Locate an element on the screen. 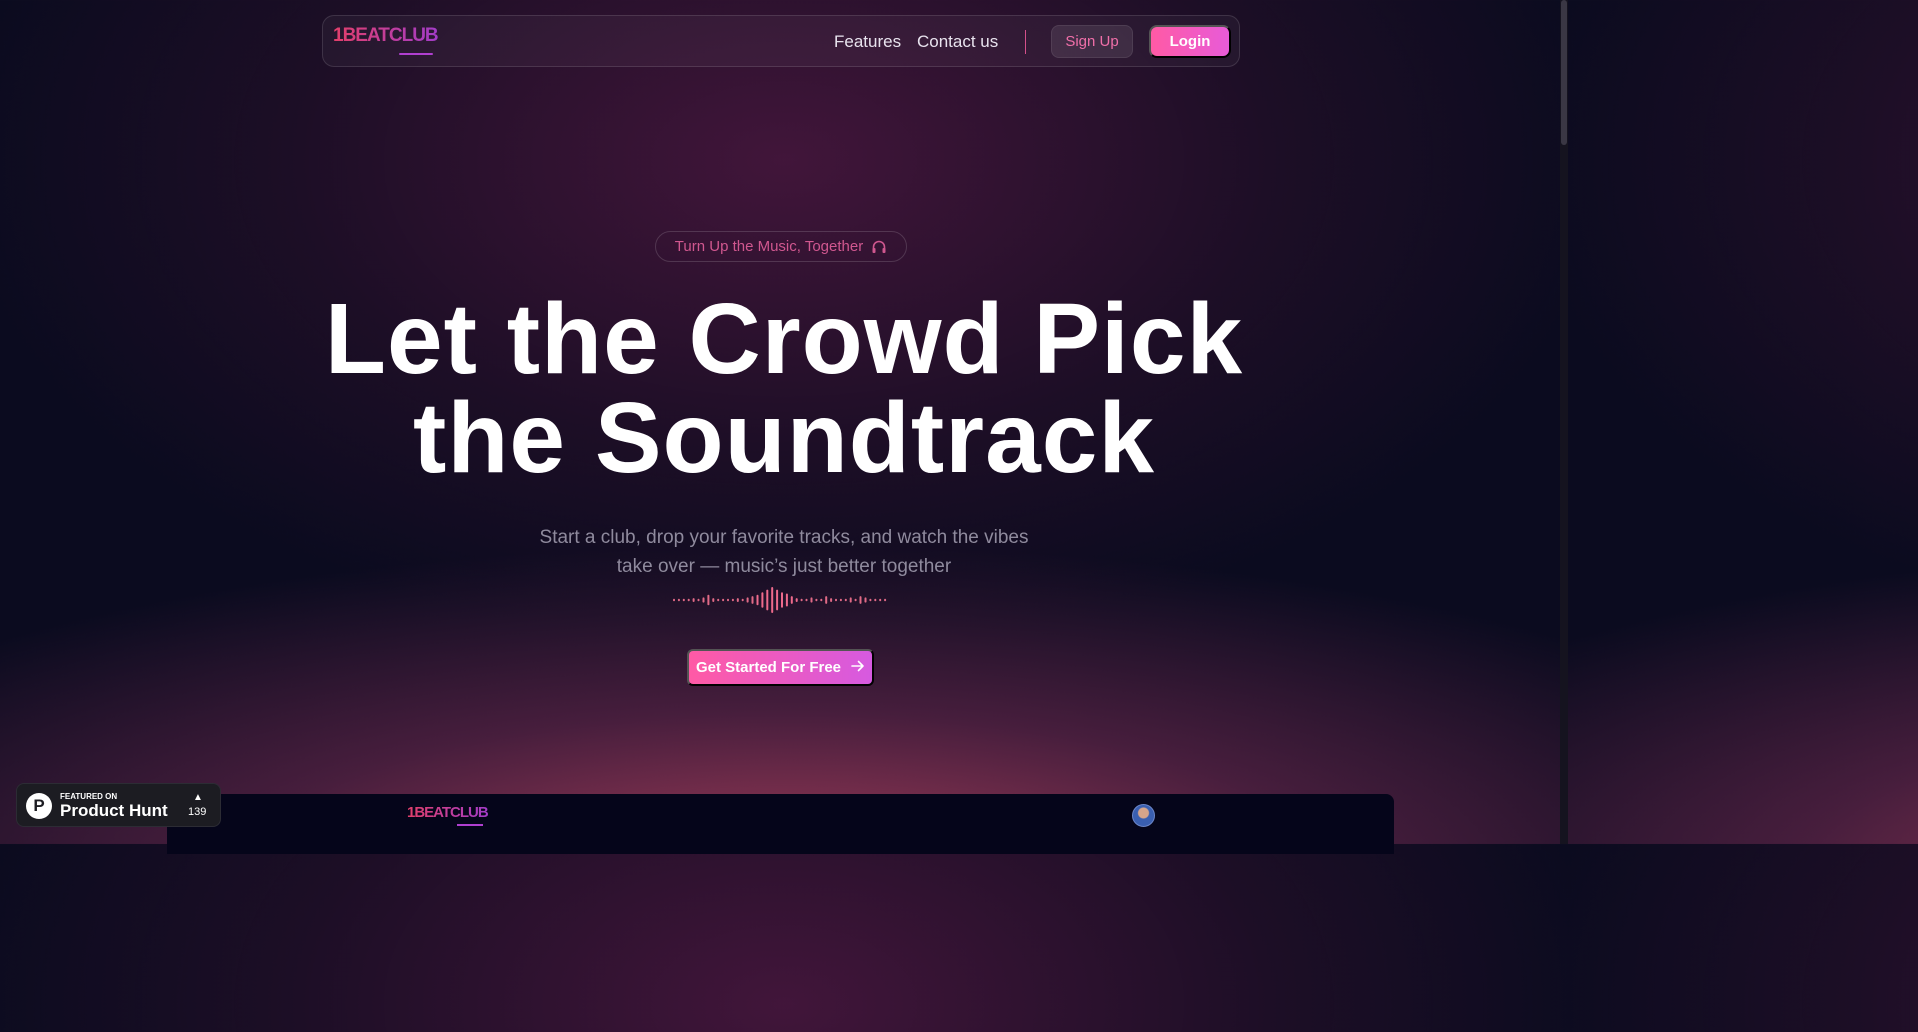 The width and height of the screenshot is (1918, 1032). nav-link-contact: Contact us is located at coordinates (957, 42).